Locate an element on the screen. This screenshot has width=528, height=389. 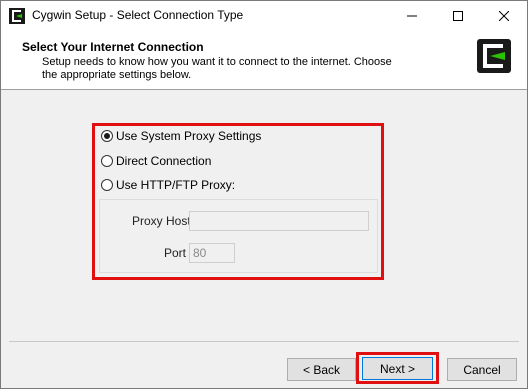
close-button is located at coordinates (504, 16).